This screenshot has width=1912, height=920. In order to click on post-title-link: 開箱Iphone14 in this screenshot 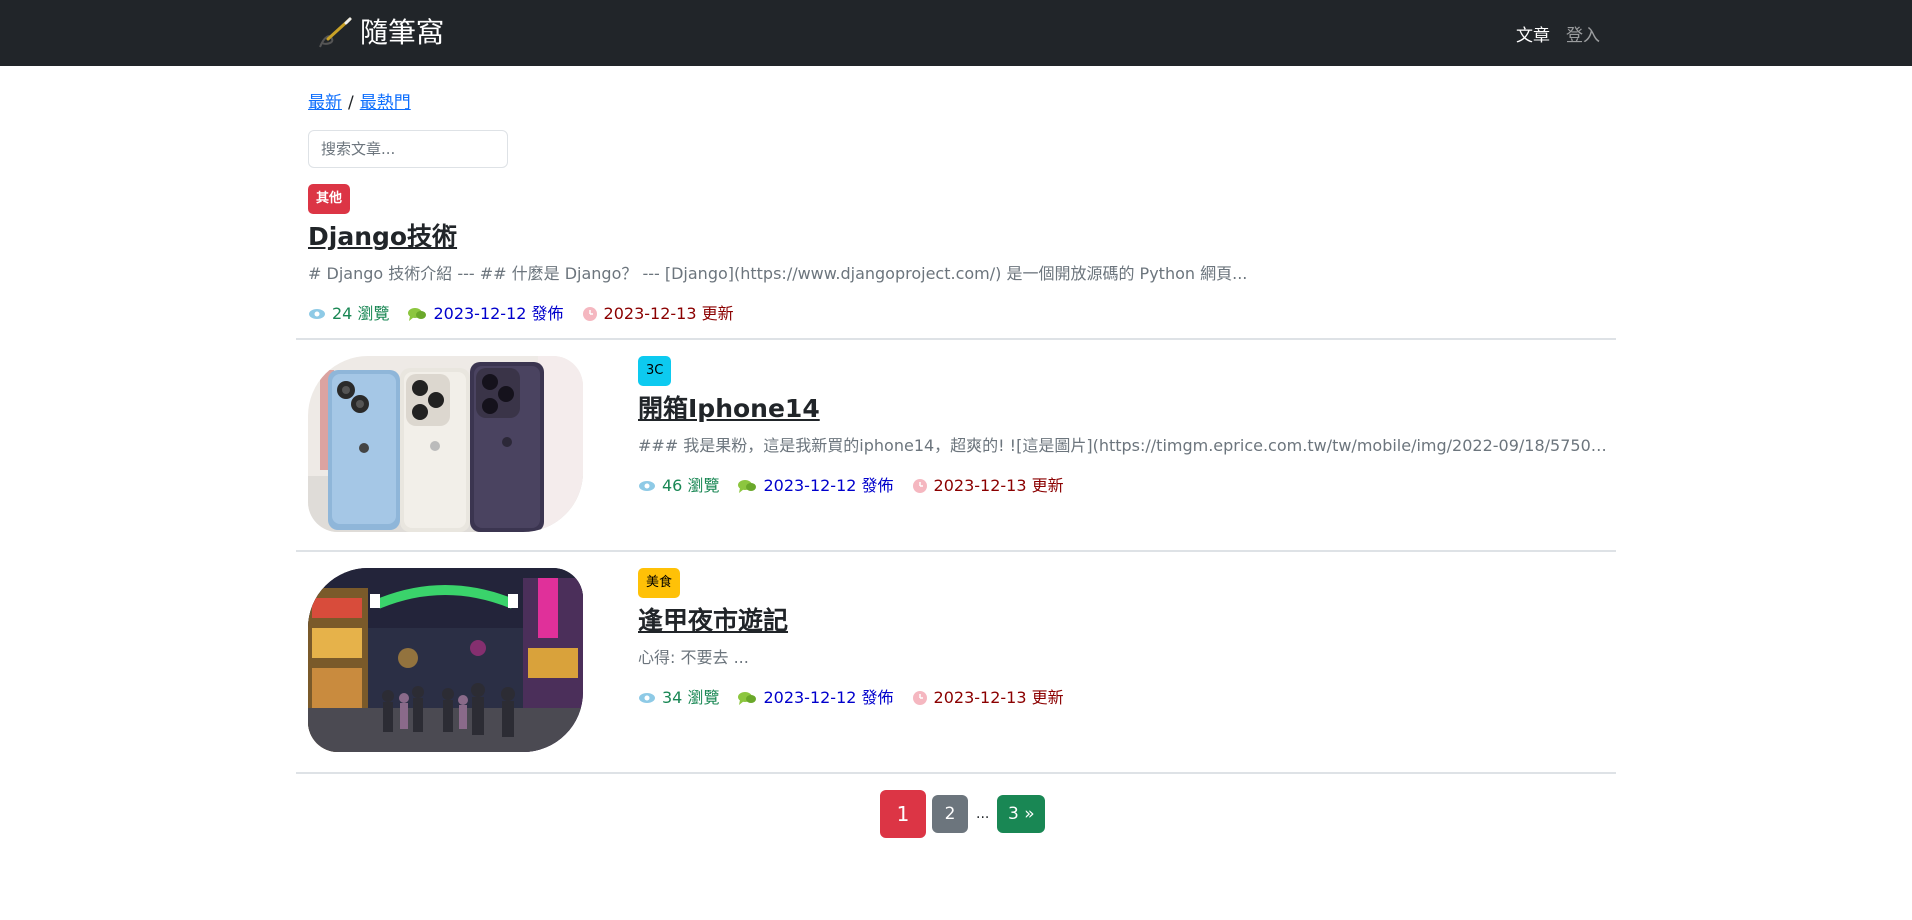, I will do `click(729, 409)`.